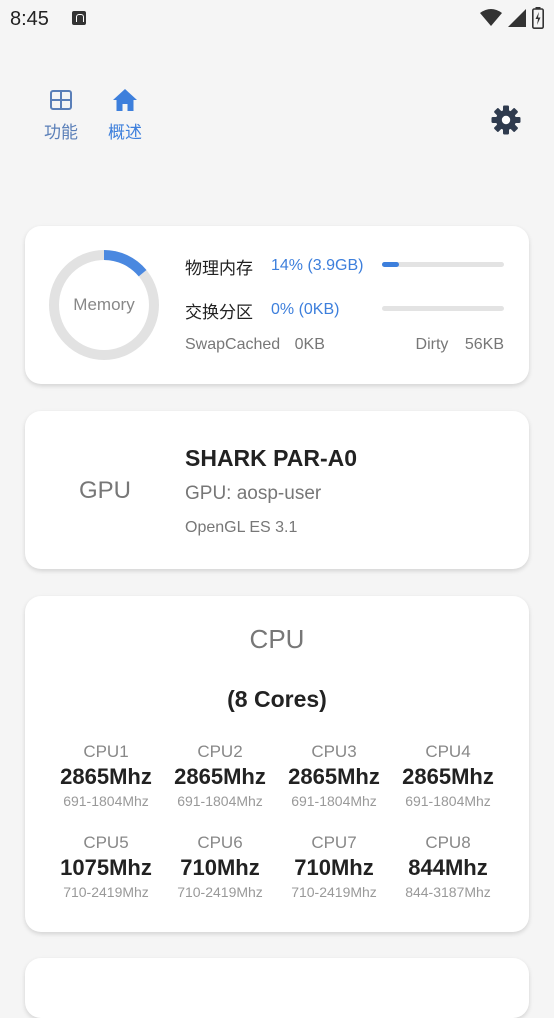 Image resolution: width=554 pixels, height=1018 pixels. I want to click on home-icon, so click(125, 100).